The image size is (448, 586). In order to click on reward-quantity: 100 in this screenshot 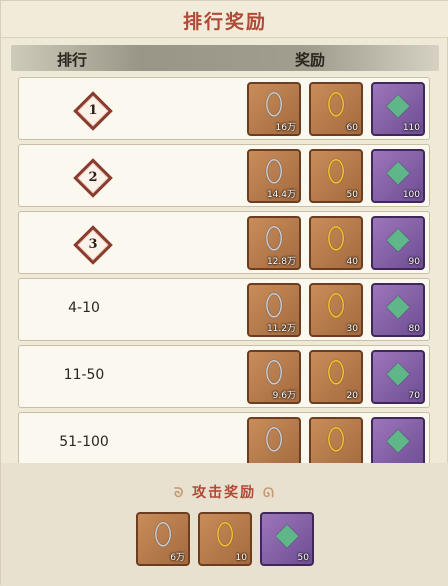, I will do `click(411, 195)`.